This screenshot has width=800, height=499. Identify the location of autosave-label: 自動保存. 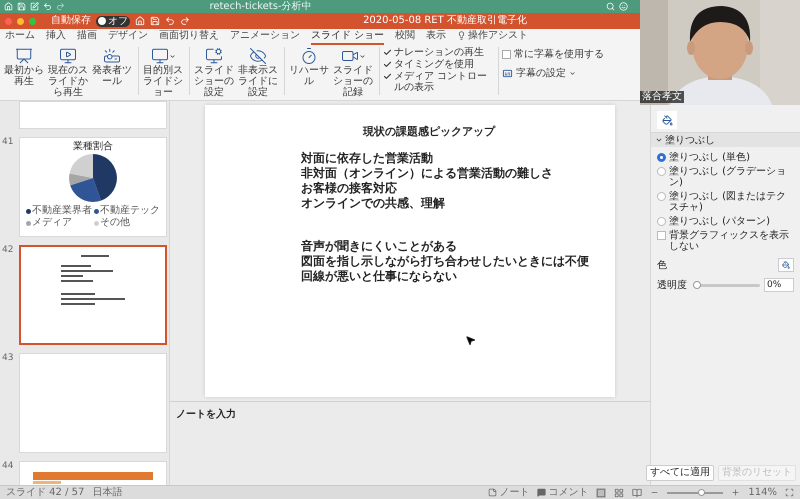
(71, 21).